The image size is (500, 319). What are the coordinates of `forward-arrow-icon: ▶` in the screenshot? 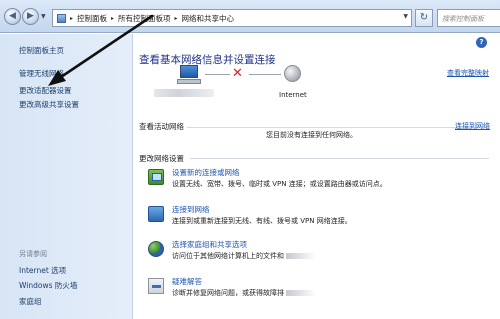 It's located at (30, 16).